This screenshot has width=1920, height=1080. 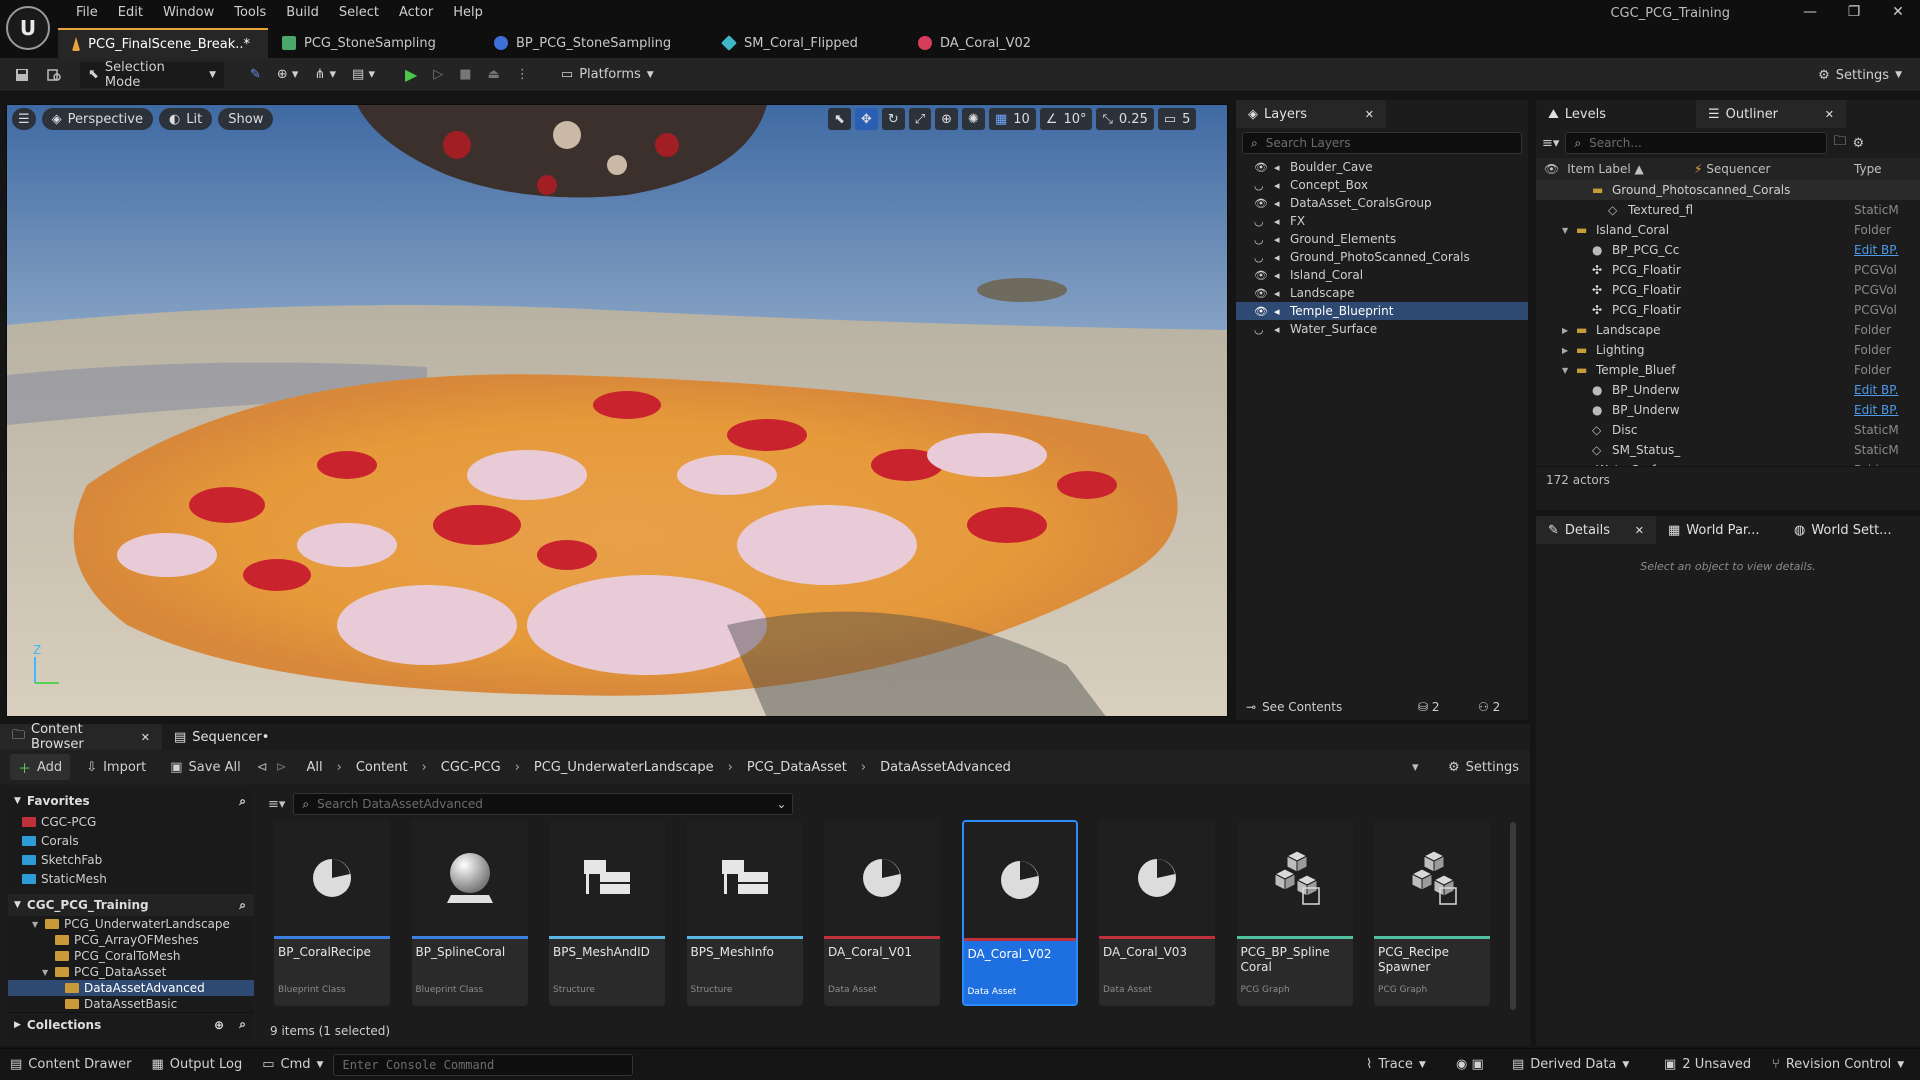 What do you see at coordinates (131, 1004) in the screenshot?
I see `folder-tree-item: DataAssetBasic` at bounding box center [131, 1004].